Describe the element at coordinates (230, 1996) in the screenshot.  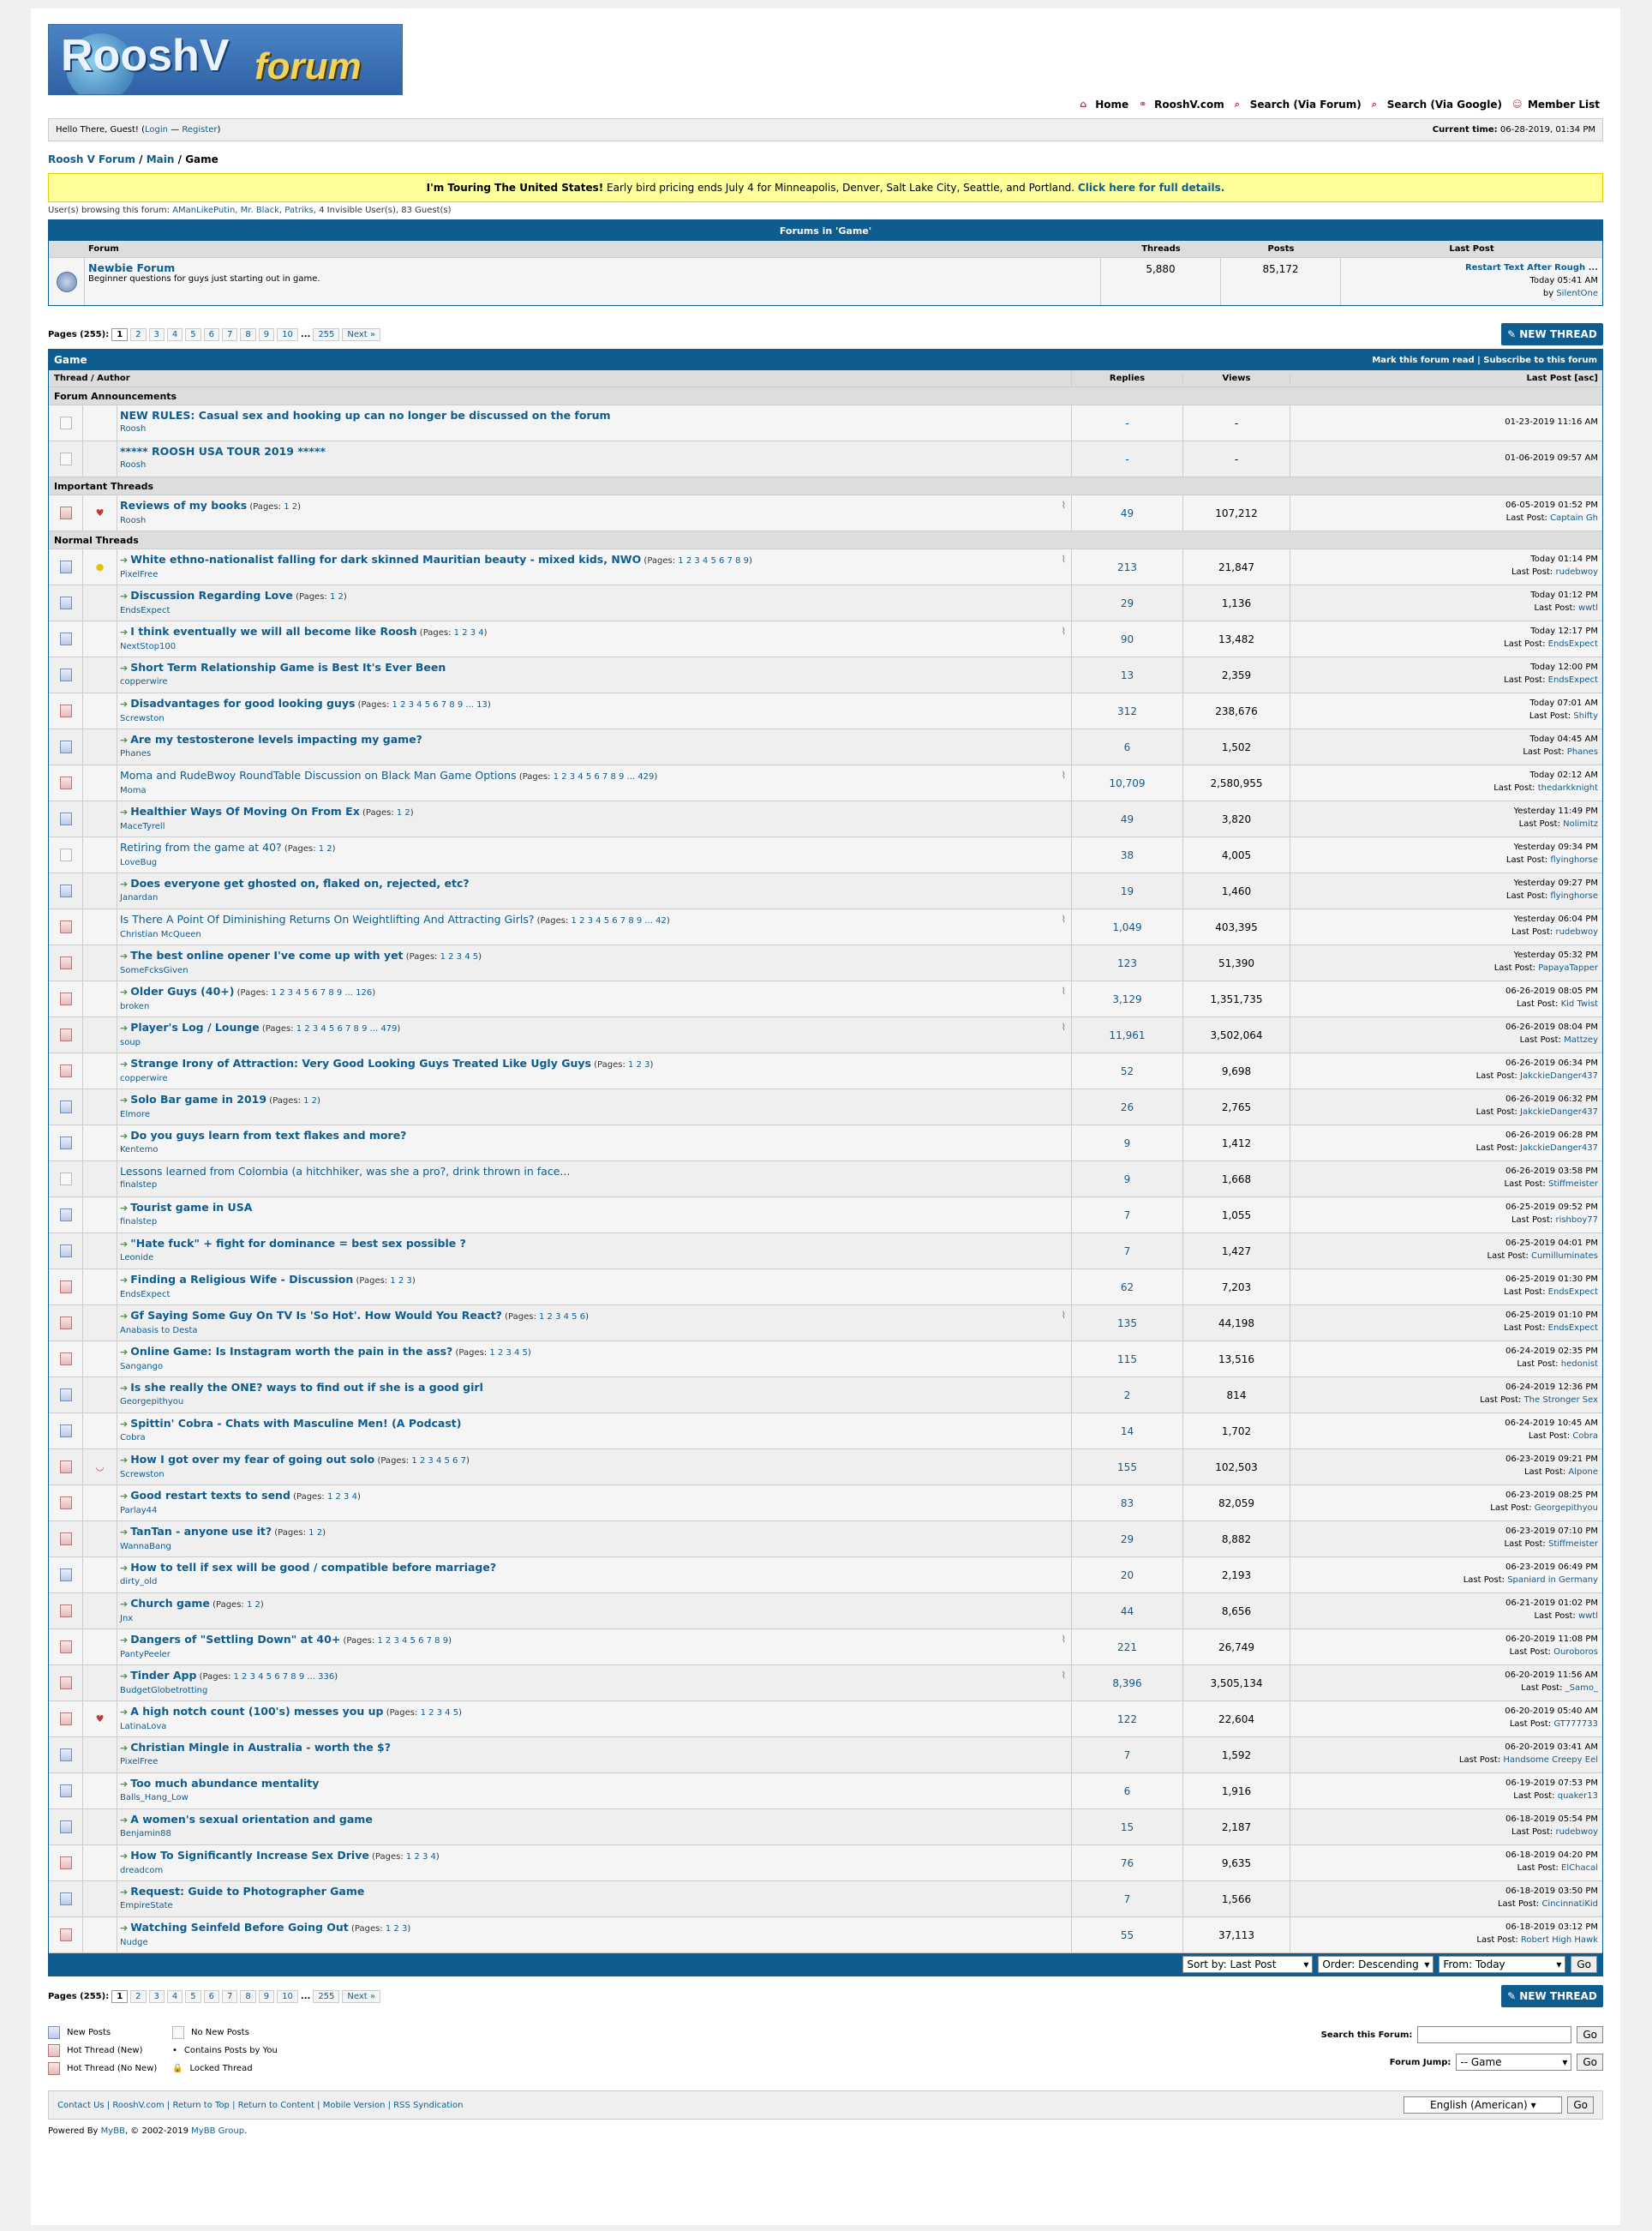
I see `page-link: 7` at that location.